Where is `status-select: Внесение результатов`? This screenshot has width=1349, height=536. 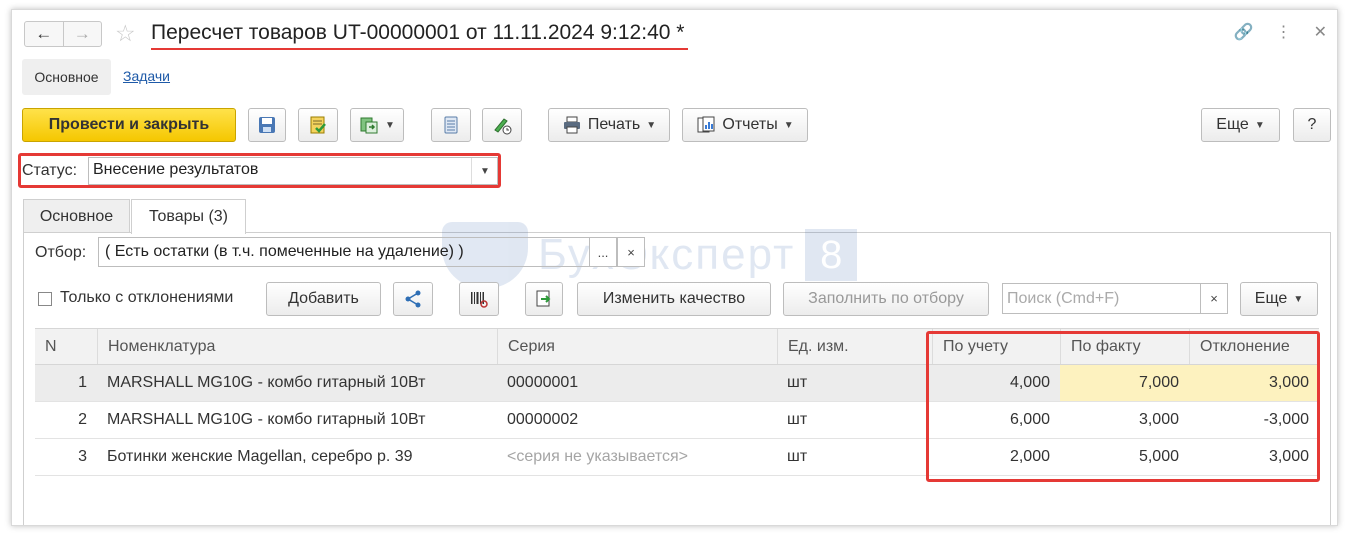 status-select: Внесение результатов is located at coordinates (293, 171).